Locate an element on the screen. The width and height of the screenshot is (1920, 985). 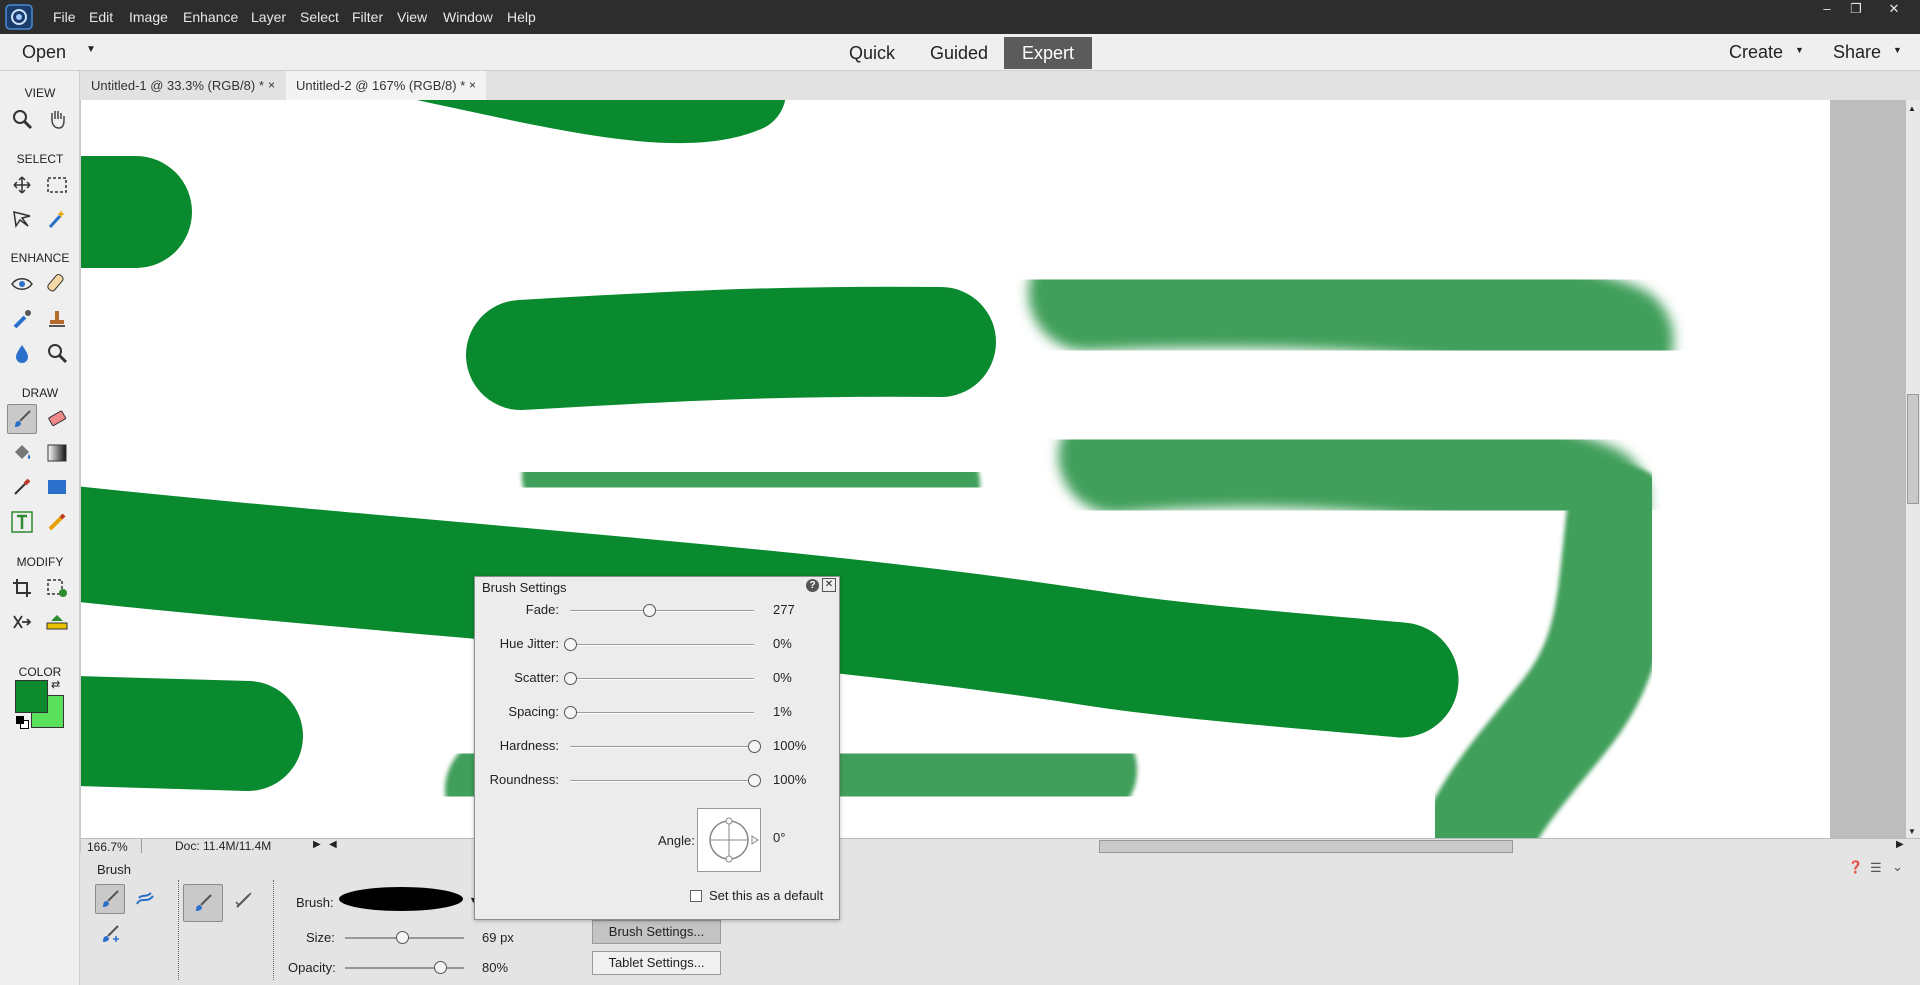
restore-button: ❐ is located at coordinates (1856, 9).